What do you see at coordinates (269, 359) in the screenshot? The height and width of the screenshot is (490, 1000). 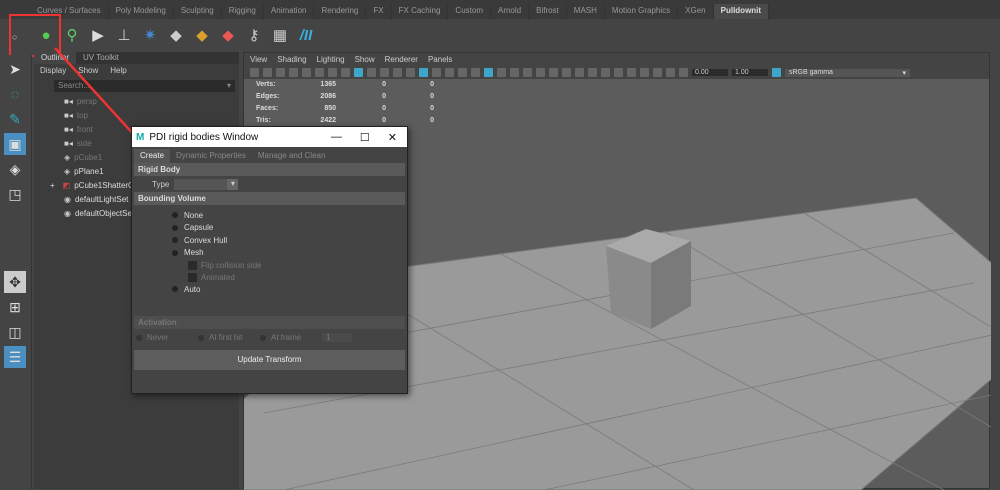 I see `update-transform-button: Update Transform` at bounding box center [269, 359].